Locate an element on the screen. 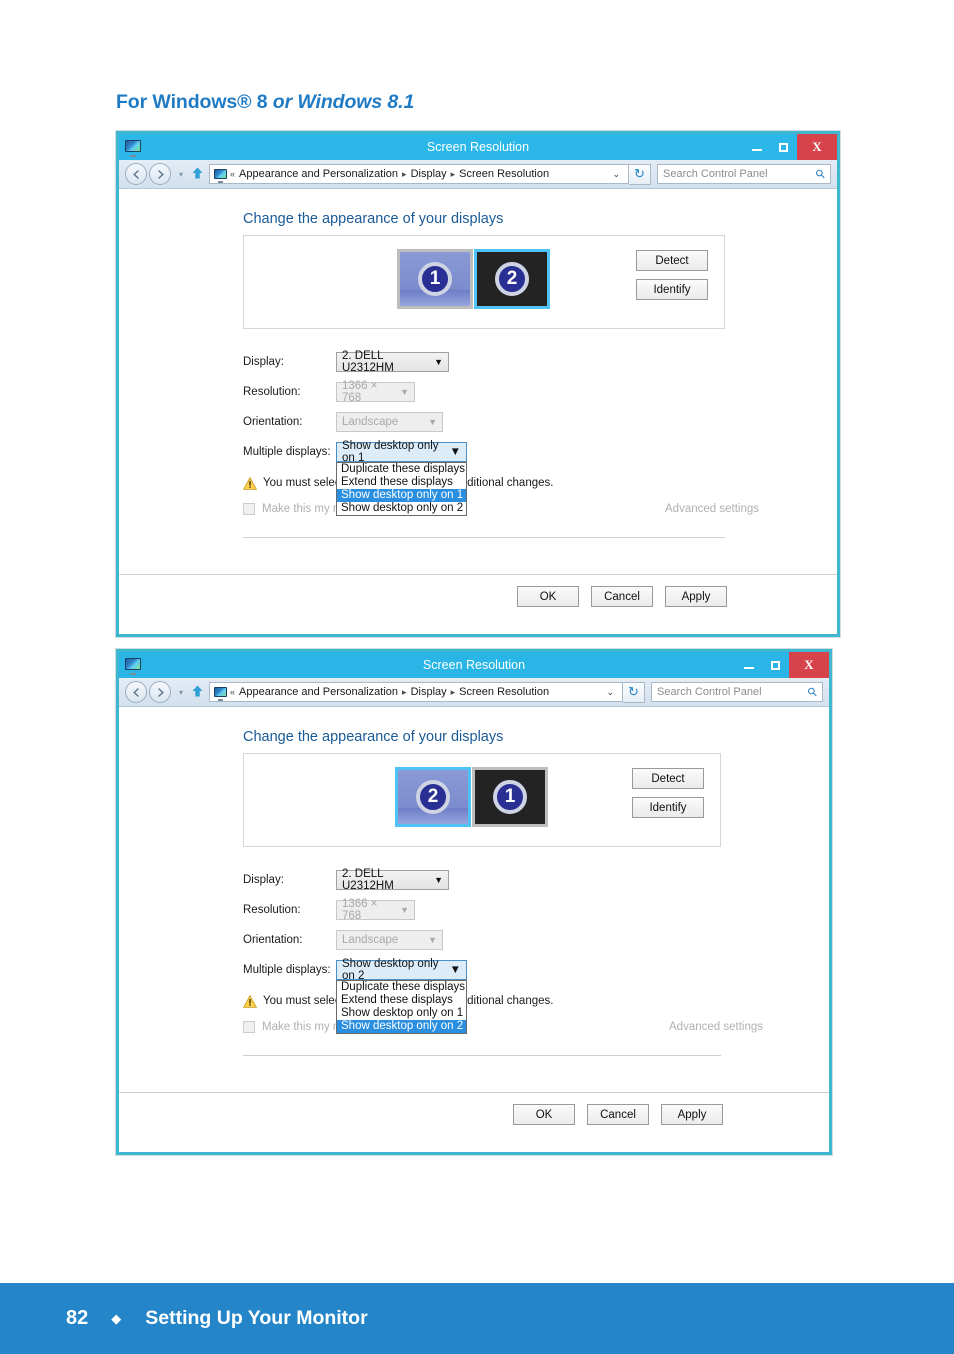 The image size is (954, 1354). dialog-buttons: OK Cancel Apply is located at coordinates (622, 596).